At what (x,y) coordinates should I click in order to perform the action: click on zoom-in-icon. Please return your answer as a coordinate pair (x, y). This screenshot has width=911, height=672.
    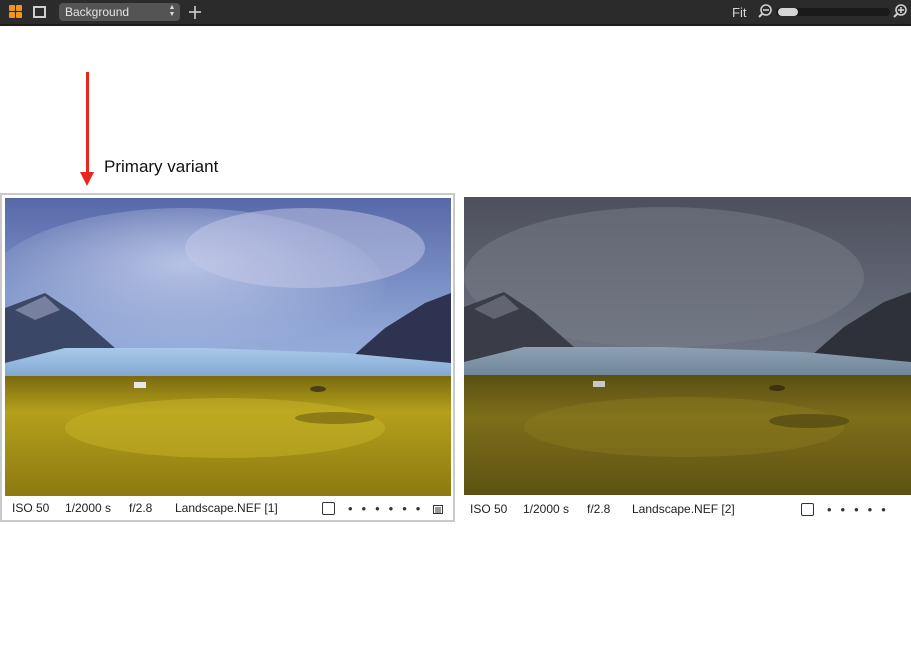
    Looking at the image, I should click on (900, 11).